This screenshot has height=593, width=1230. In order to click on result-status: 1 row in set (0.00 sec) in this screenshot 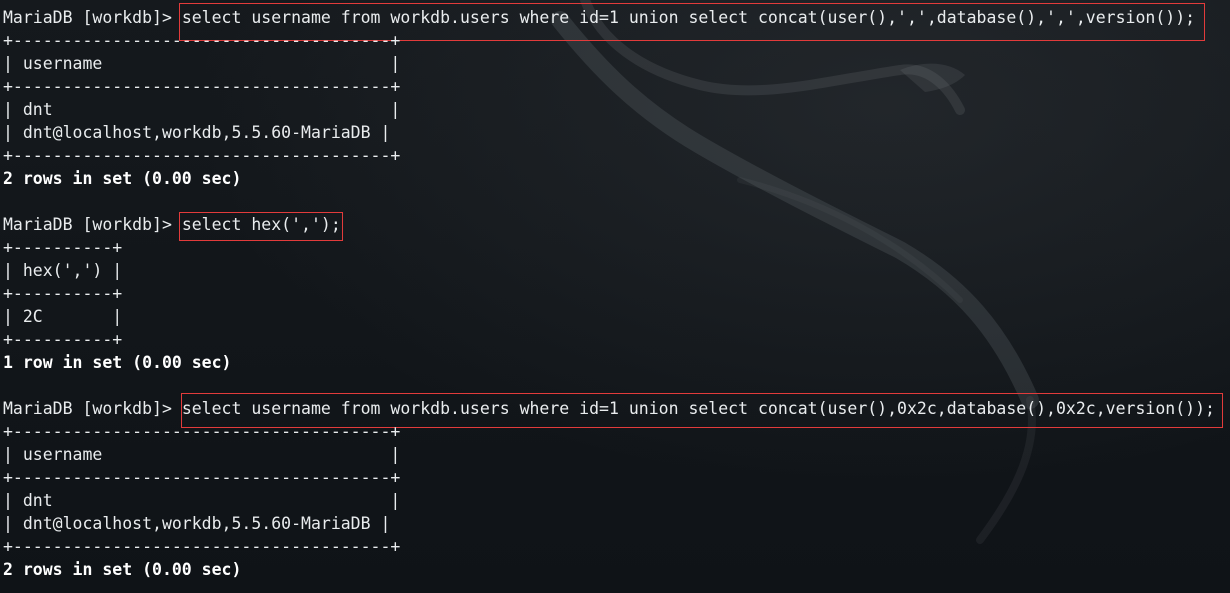, I will do `click(117, 362)`.